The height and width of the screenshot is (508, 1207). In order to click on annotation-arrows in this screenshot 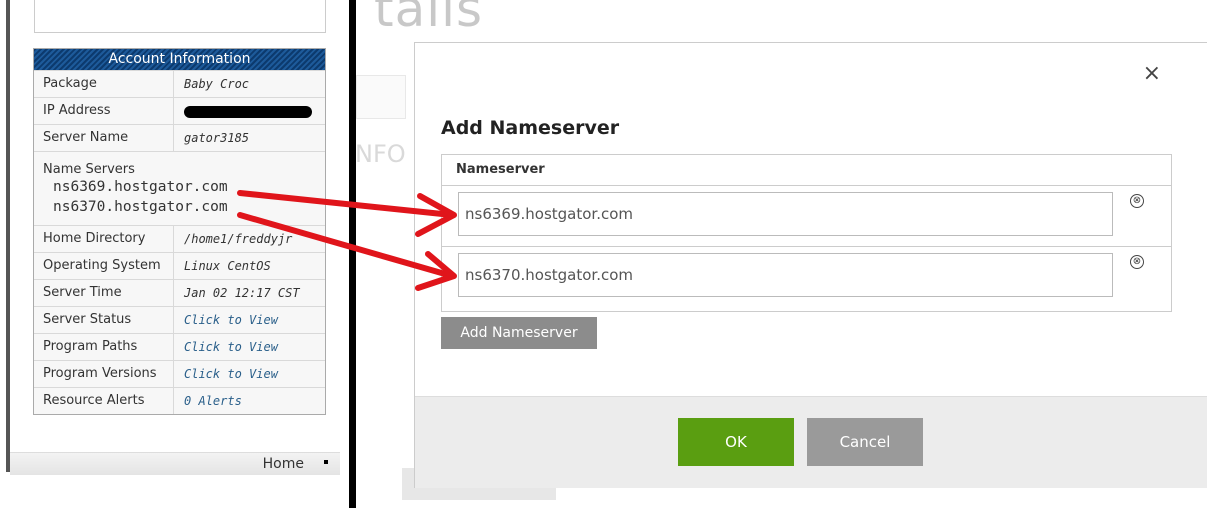, I will do `click(347, 240)`.